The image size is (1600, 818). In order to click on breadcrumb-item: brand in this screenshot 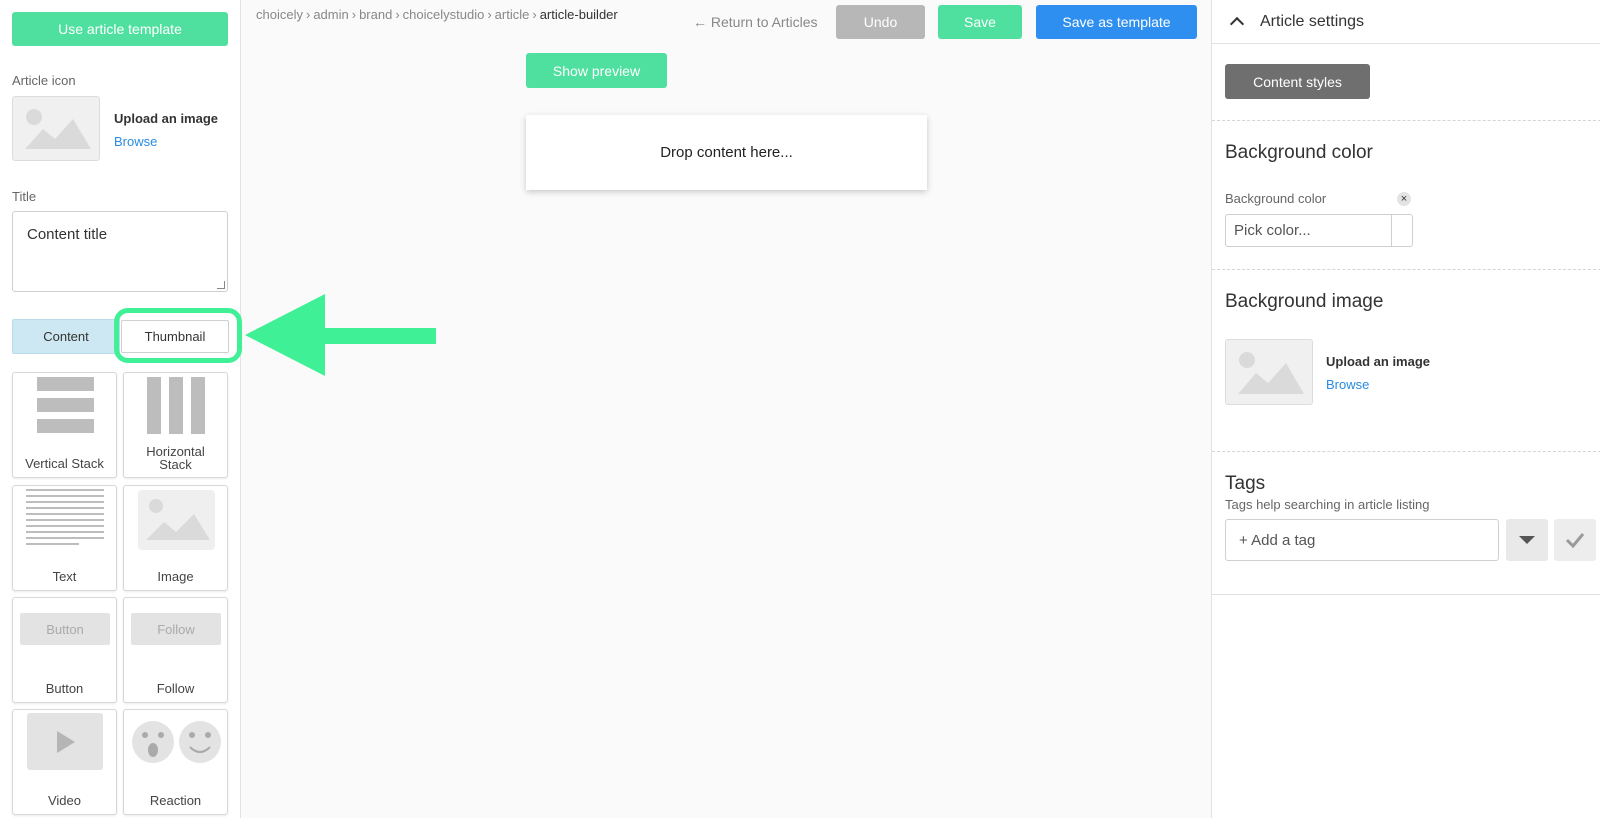, I will do `click(375, 14)`.